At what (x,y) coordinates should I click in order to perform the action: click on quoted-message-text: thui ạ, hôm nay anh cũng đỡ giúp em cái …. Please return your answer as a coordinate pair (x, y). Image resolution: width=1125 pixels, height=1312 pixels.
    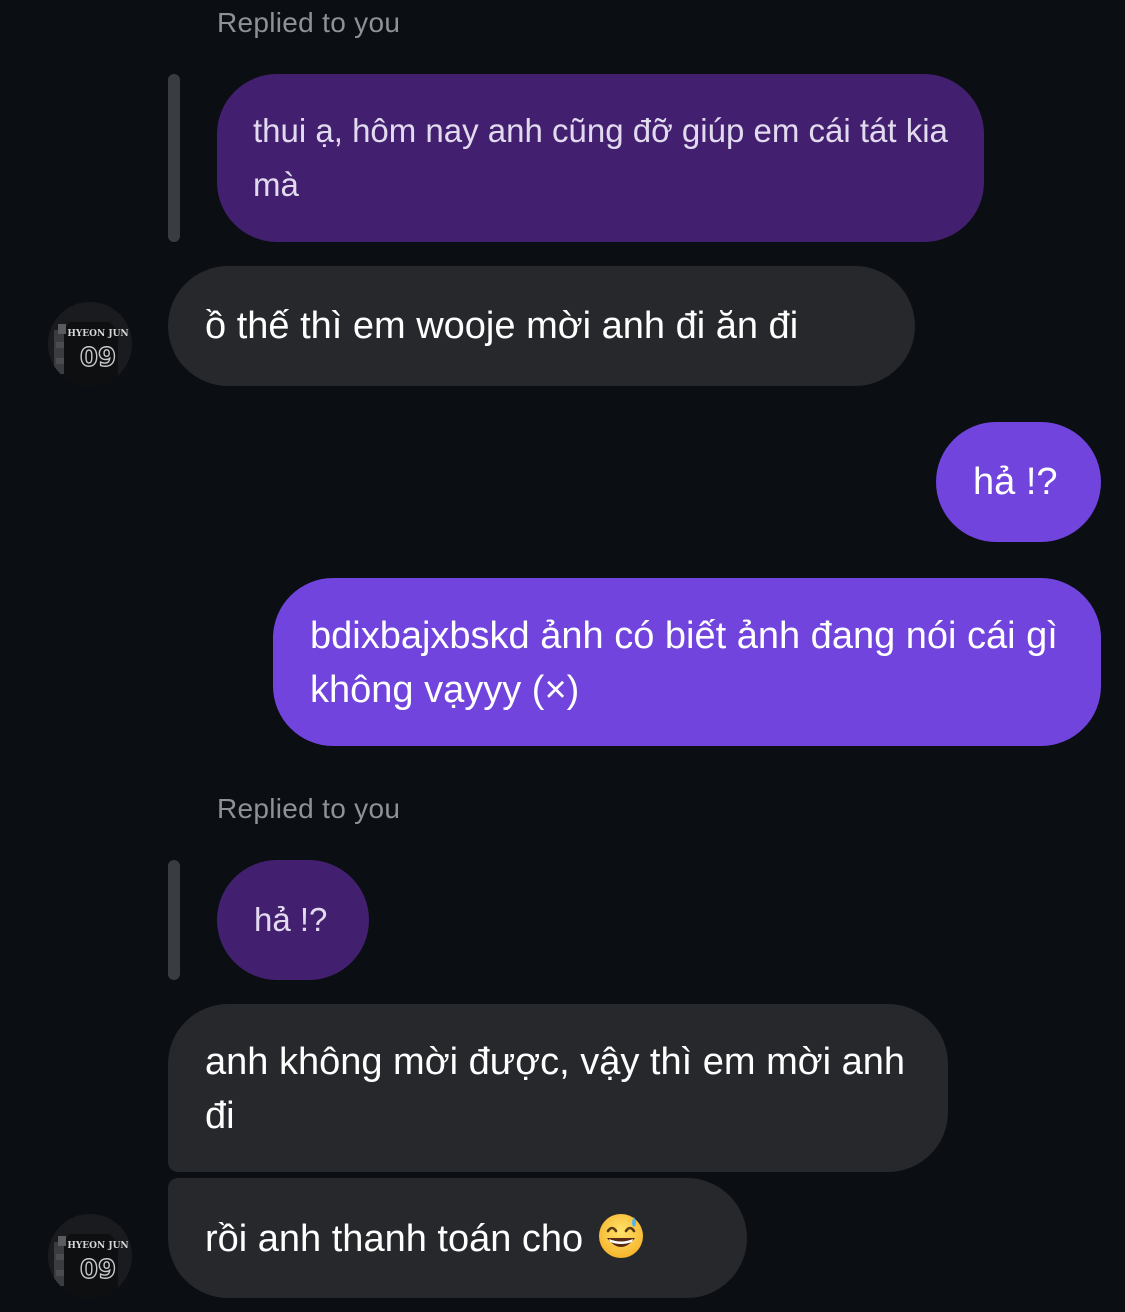
    Looking at the image, I should click on (600, 157).